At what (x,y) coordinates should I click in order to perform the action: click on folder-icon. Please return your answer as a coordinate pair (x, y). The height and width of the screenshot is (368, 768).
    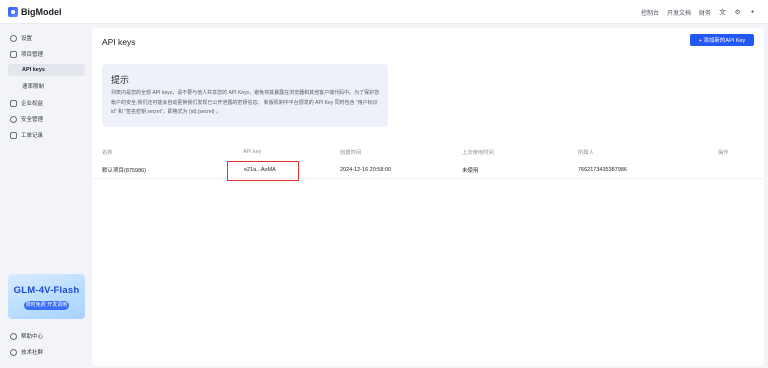
    Looking at the image, I should click on (13, 54).